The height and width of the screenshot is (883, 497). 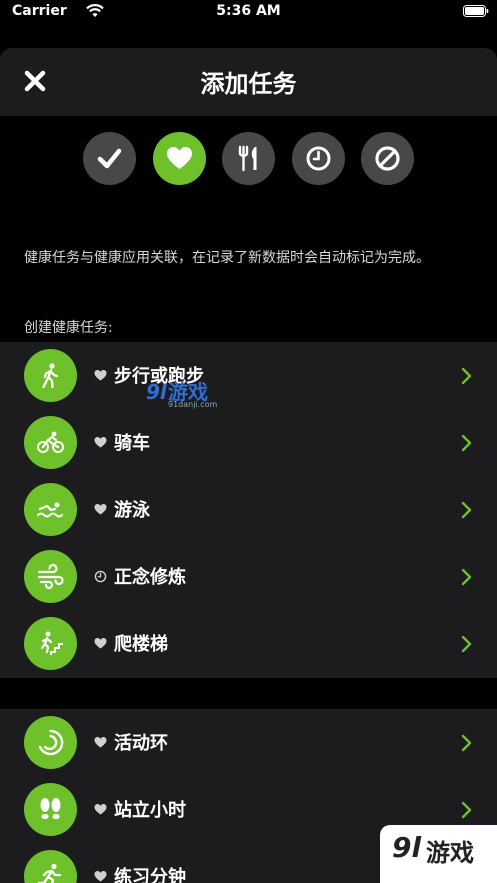 I want to click on status-time: 5:36 AM, so click(x=248, y=11).